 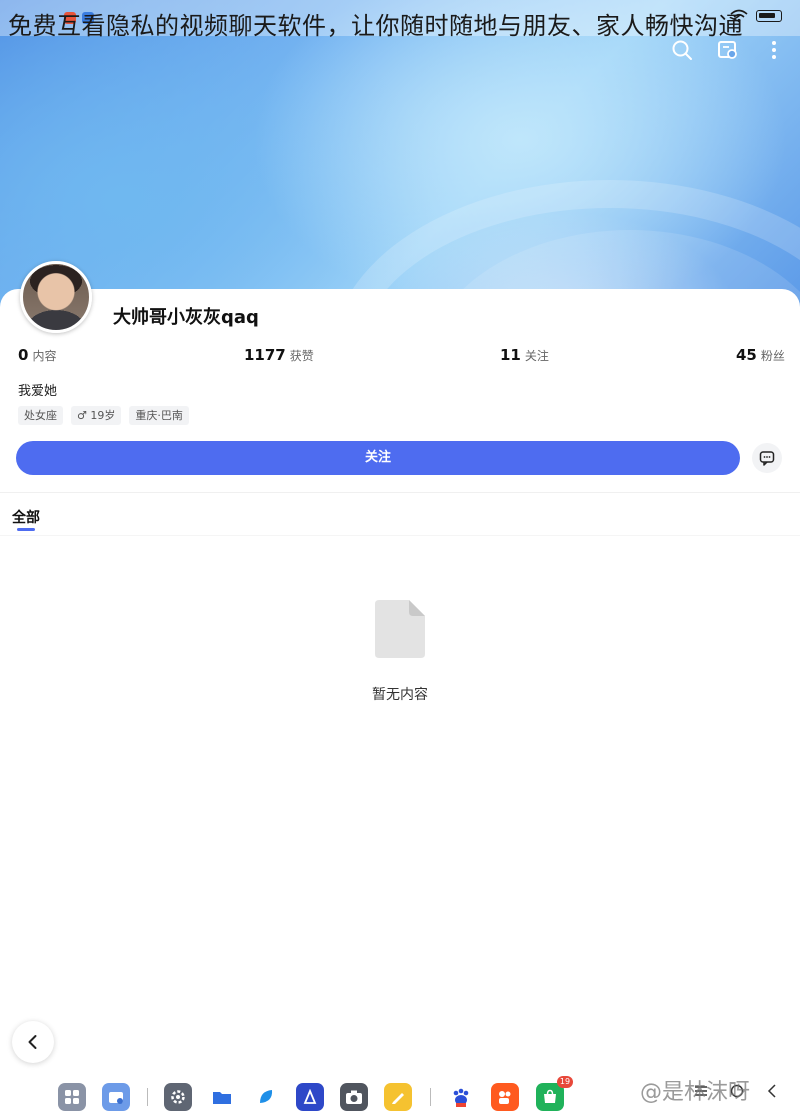 What do you see at coordinates (565, 1082) in the screenshot?
I see `notification-badge: 19` at bounding box center [565, 1082].